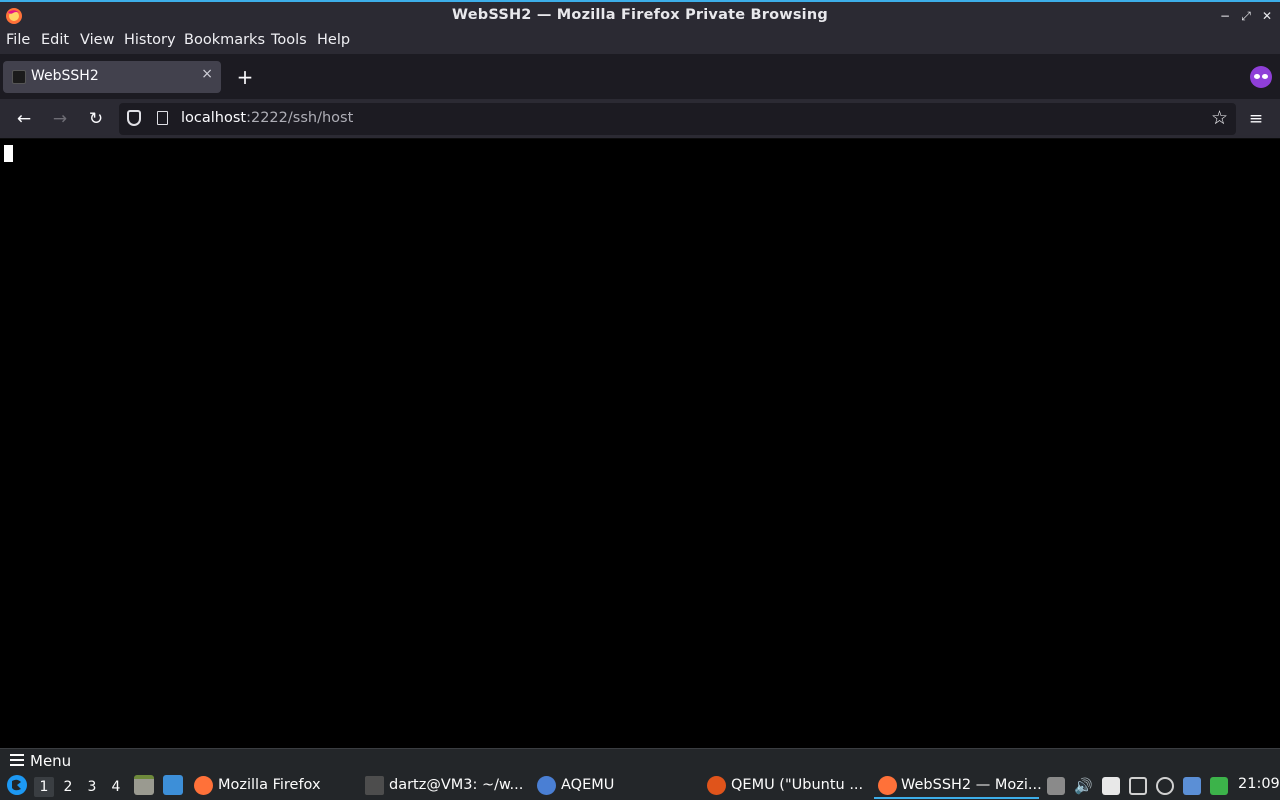 The width and height of the screenshot is (1280, 800). Describe the element at coordinates (92, 787) in the screenshot. I see `workspace-3: 3` at that location.